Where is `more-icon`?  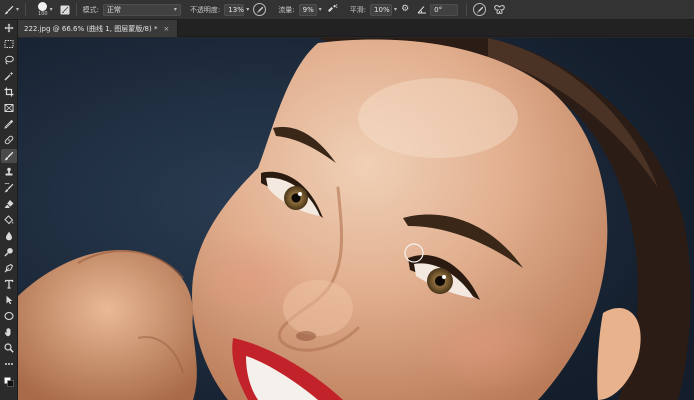 more-icon is located at coordinates (9, 364).